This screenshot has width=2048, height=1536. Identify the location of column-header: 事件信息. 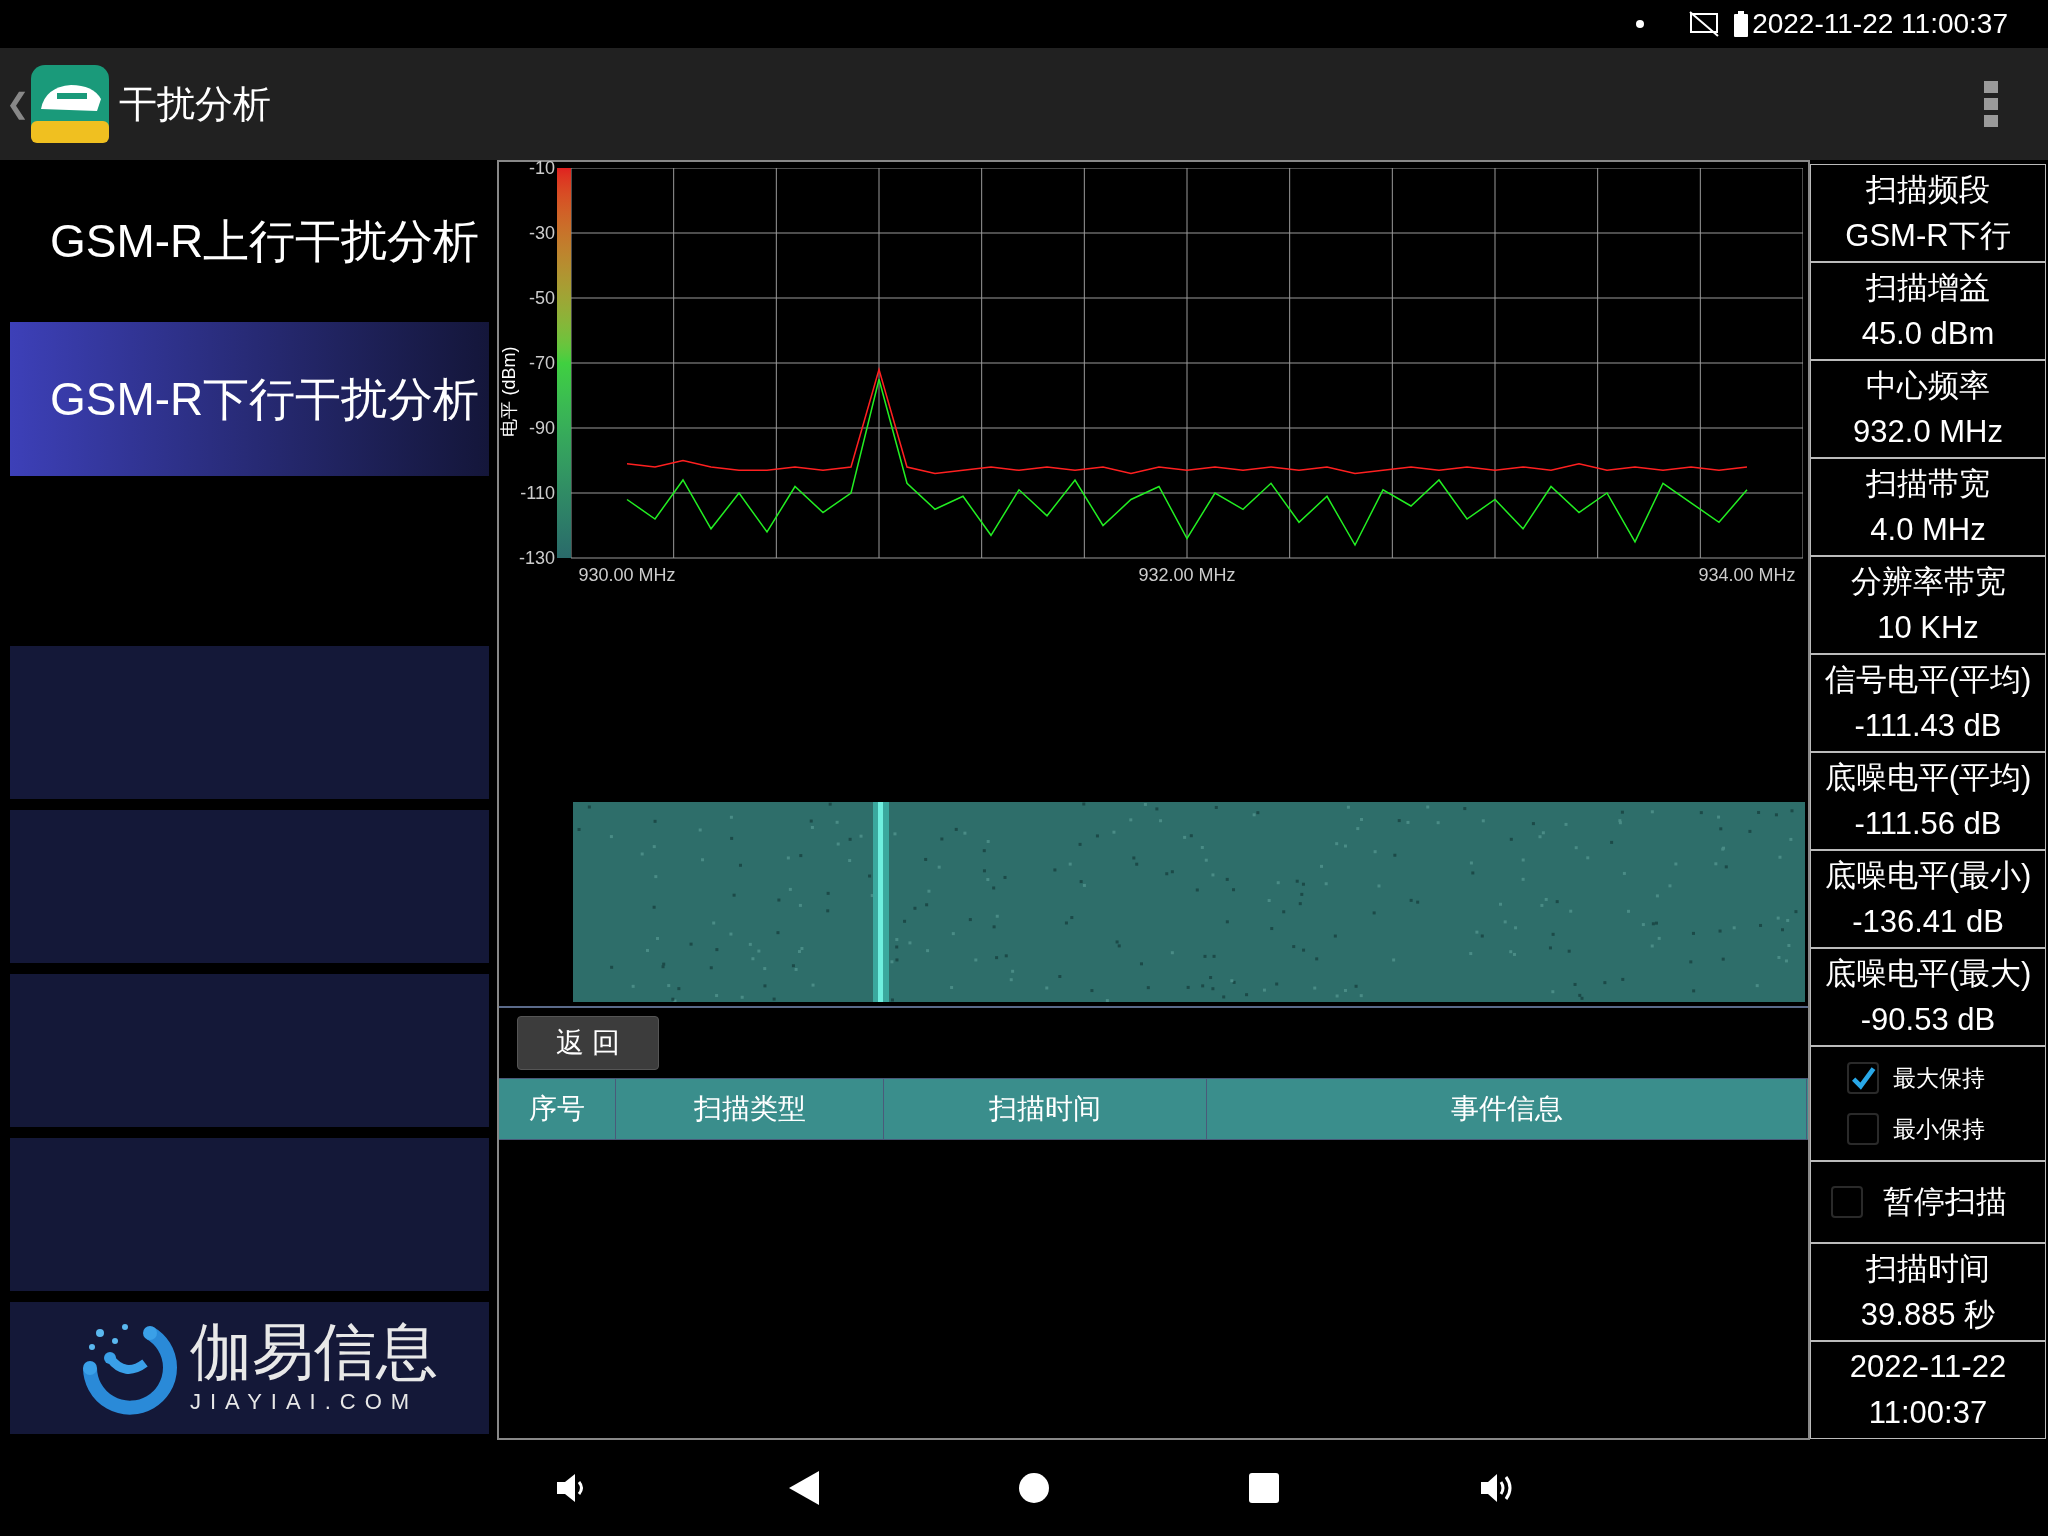
(1507, 1109).